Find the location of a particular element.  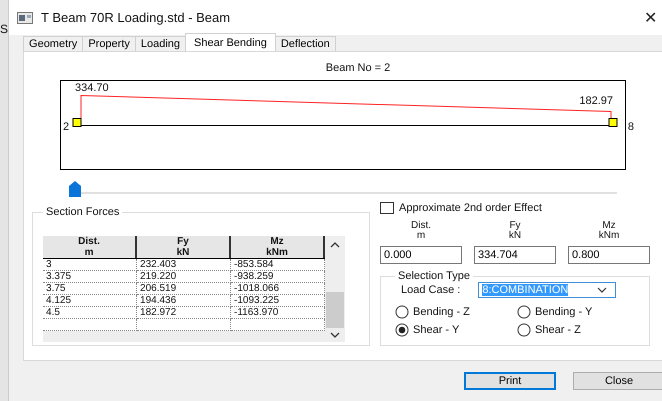

tab: Geometry is located at coordinates (53, 43).